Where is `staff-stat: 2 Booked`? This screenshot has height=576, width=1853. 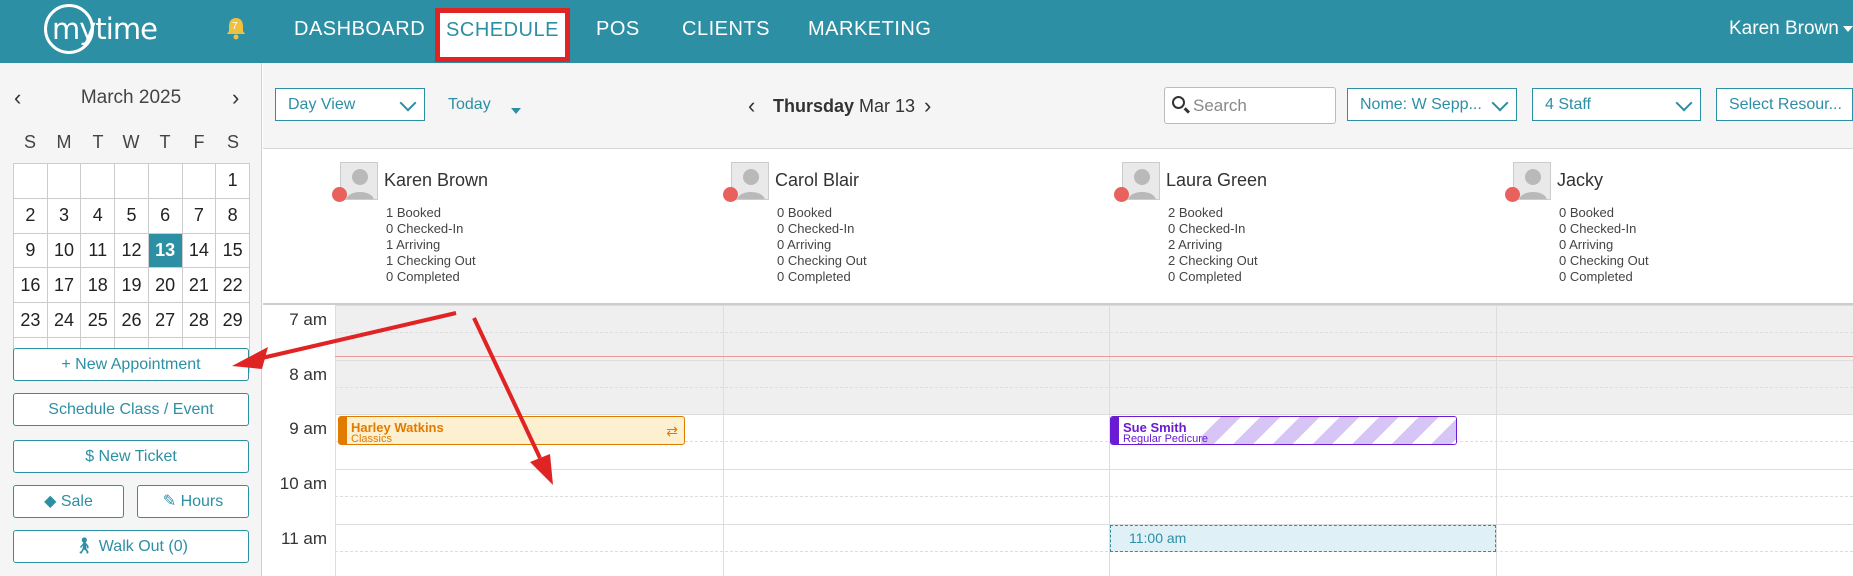
staff-stat: 2 Booked is located at coordinates (1195, 212).